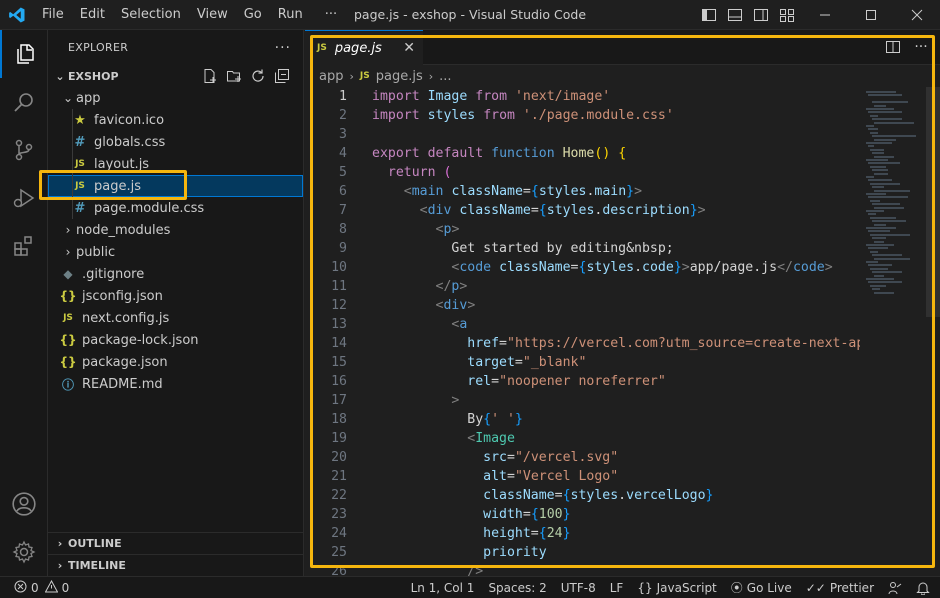 The height and width of the screenshot is (598, 940). What do you see at coordinates (175, 142) in the screenshot?
I see `tree-item-globals-css: # globals.css` at bounding box center [175, 142].